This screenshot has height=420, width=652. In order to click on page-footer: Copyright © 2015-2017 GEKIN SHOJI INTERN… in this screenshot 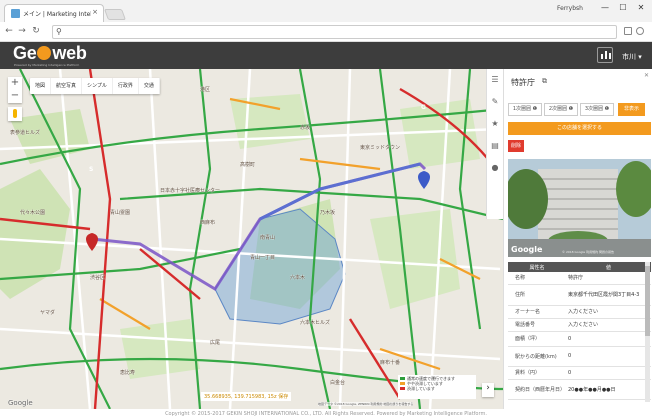, I will do `click(326, 414)`.